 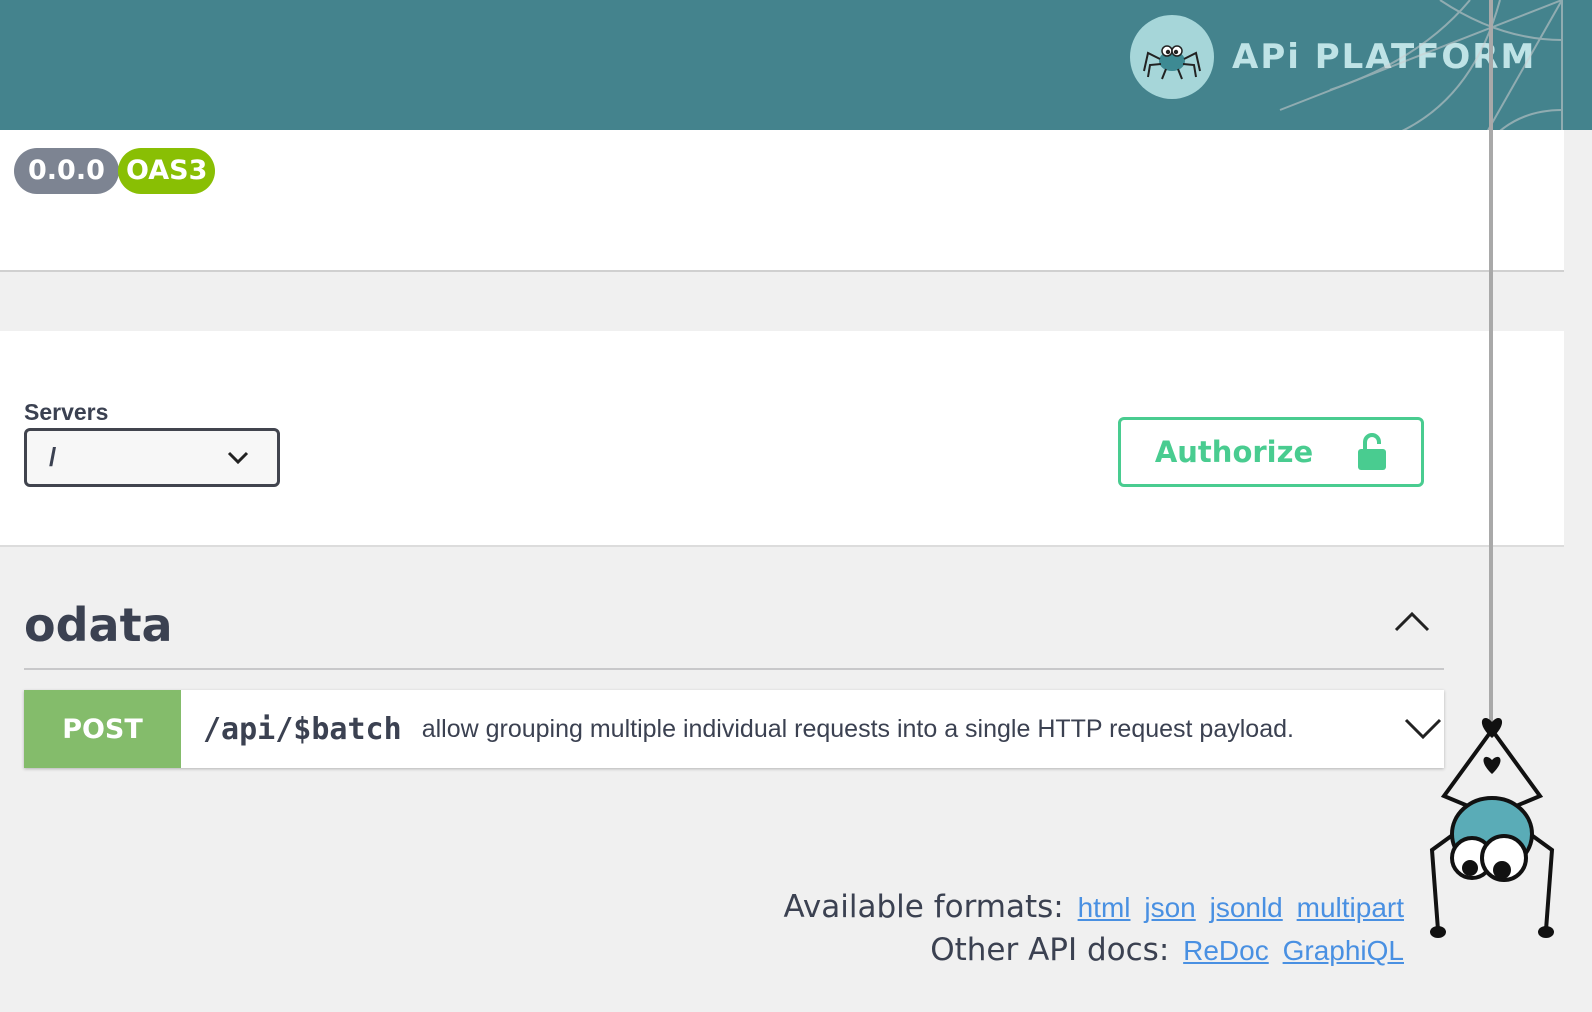 I want to click on unlock-icon, so click(x=1372, y=451).